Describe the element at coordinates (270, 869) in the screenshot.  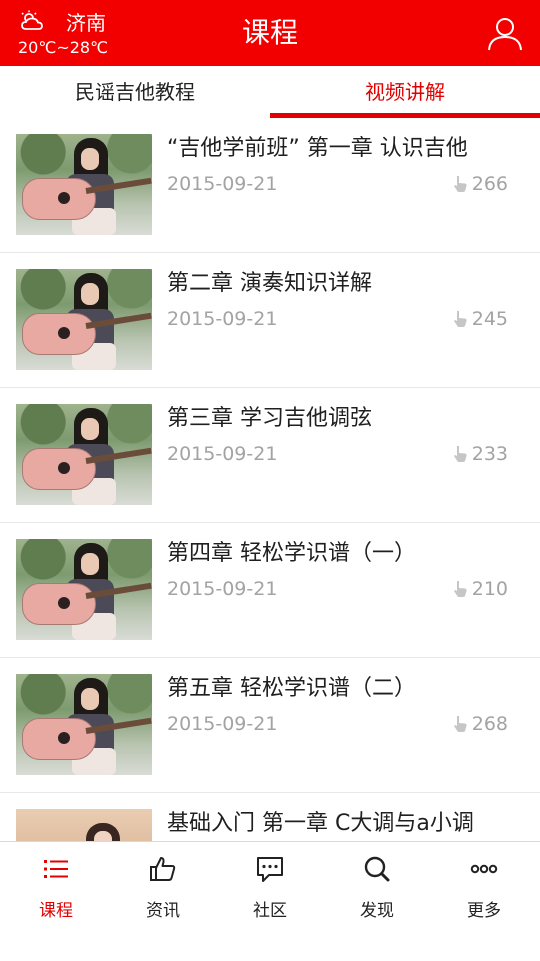
I see `chat-icon` at that location.